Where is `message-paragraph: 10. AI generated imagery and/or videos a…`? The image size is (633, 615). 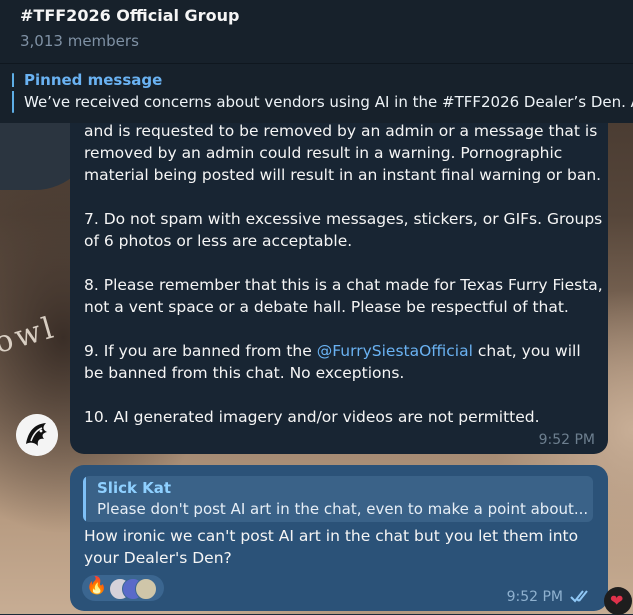 message-paragraph: 10. AI generated imagery and/or videos a… is located at coordinates (312, 417).